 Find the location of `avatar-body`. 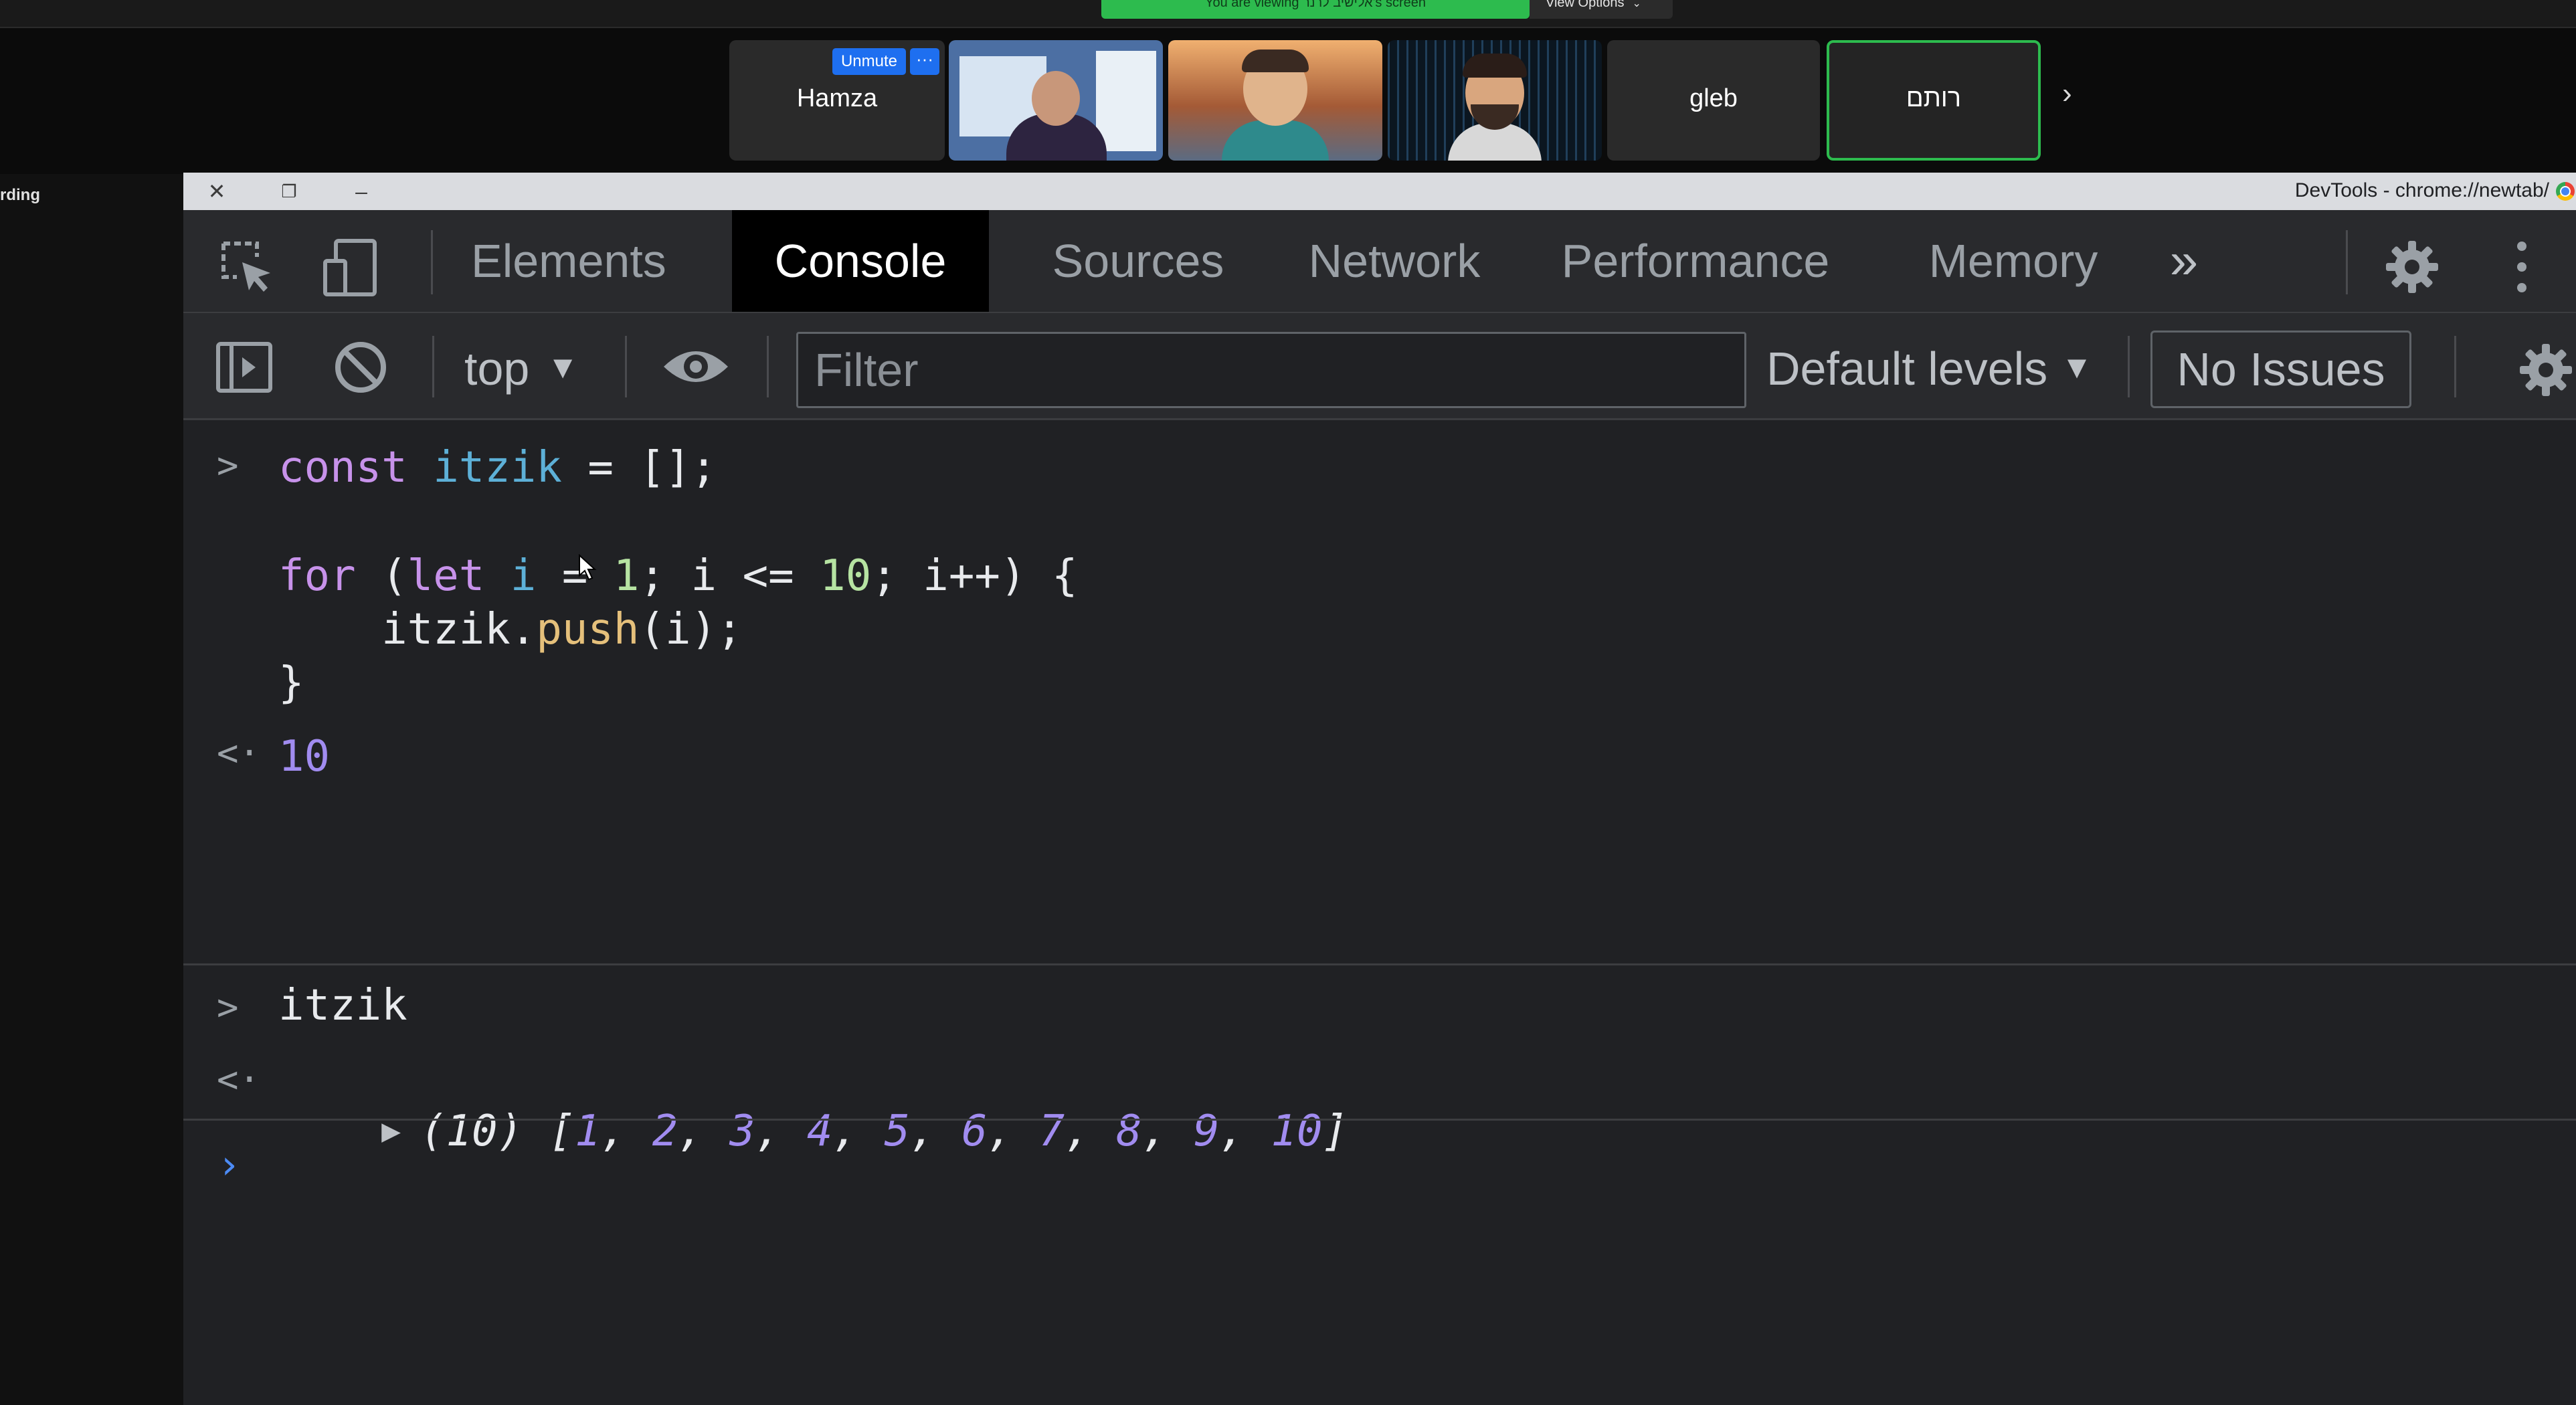

avatar-body is located at coordinates (1275, 140).